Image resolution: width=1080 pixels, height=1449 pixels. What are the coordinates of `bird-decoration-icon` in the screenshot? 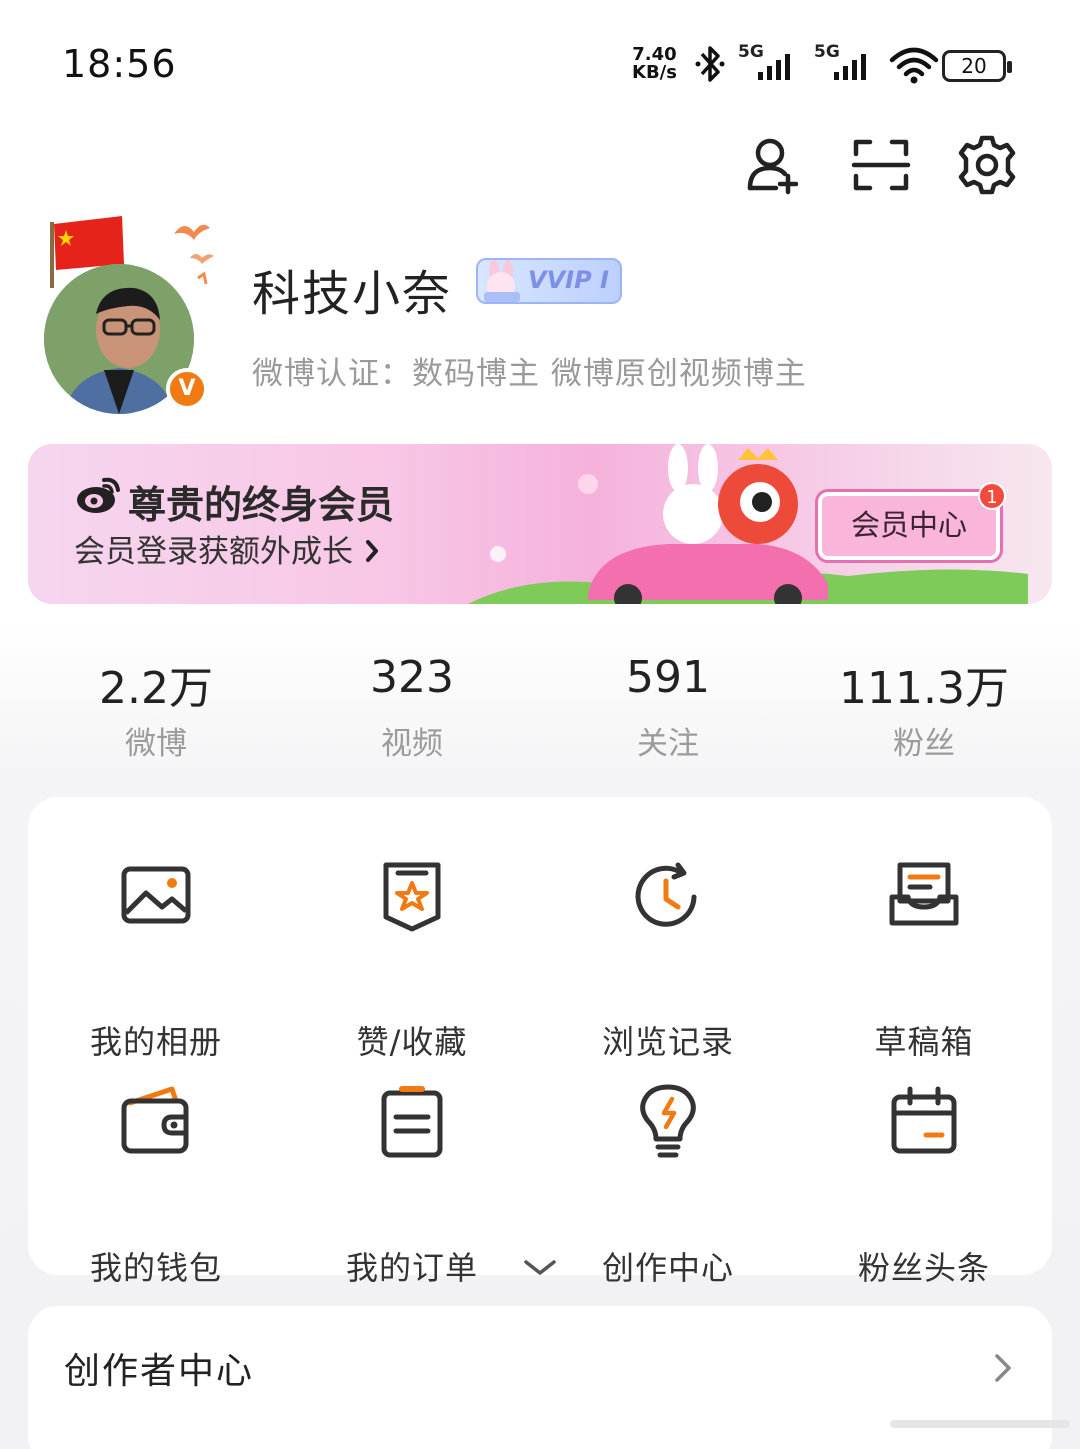 It's located at (194, 254).